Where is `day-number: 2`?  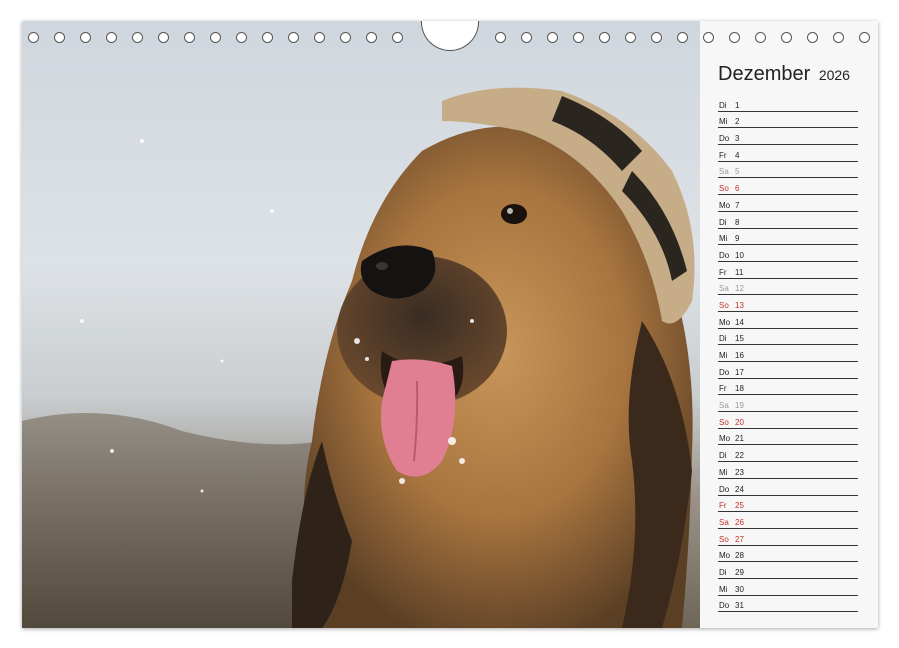
day-number: 2 is located at coordinates (737, 122).